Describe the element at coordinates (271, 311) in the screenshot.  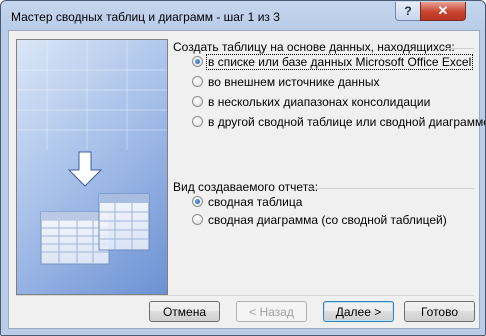
I see `back-button: < Назад` at that location.